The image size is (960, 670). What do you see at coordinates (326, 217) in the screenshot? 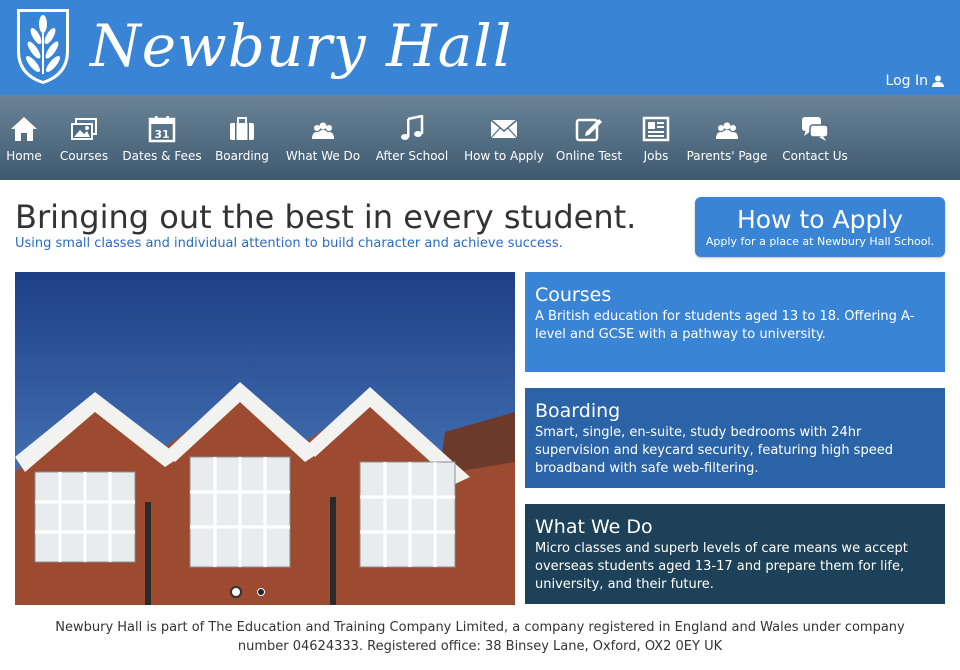
I see `page-headline: Bringing out the best in every student.` at bounding box center [326, 217].